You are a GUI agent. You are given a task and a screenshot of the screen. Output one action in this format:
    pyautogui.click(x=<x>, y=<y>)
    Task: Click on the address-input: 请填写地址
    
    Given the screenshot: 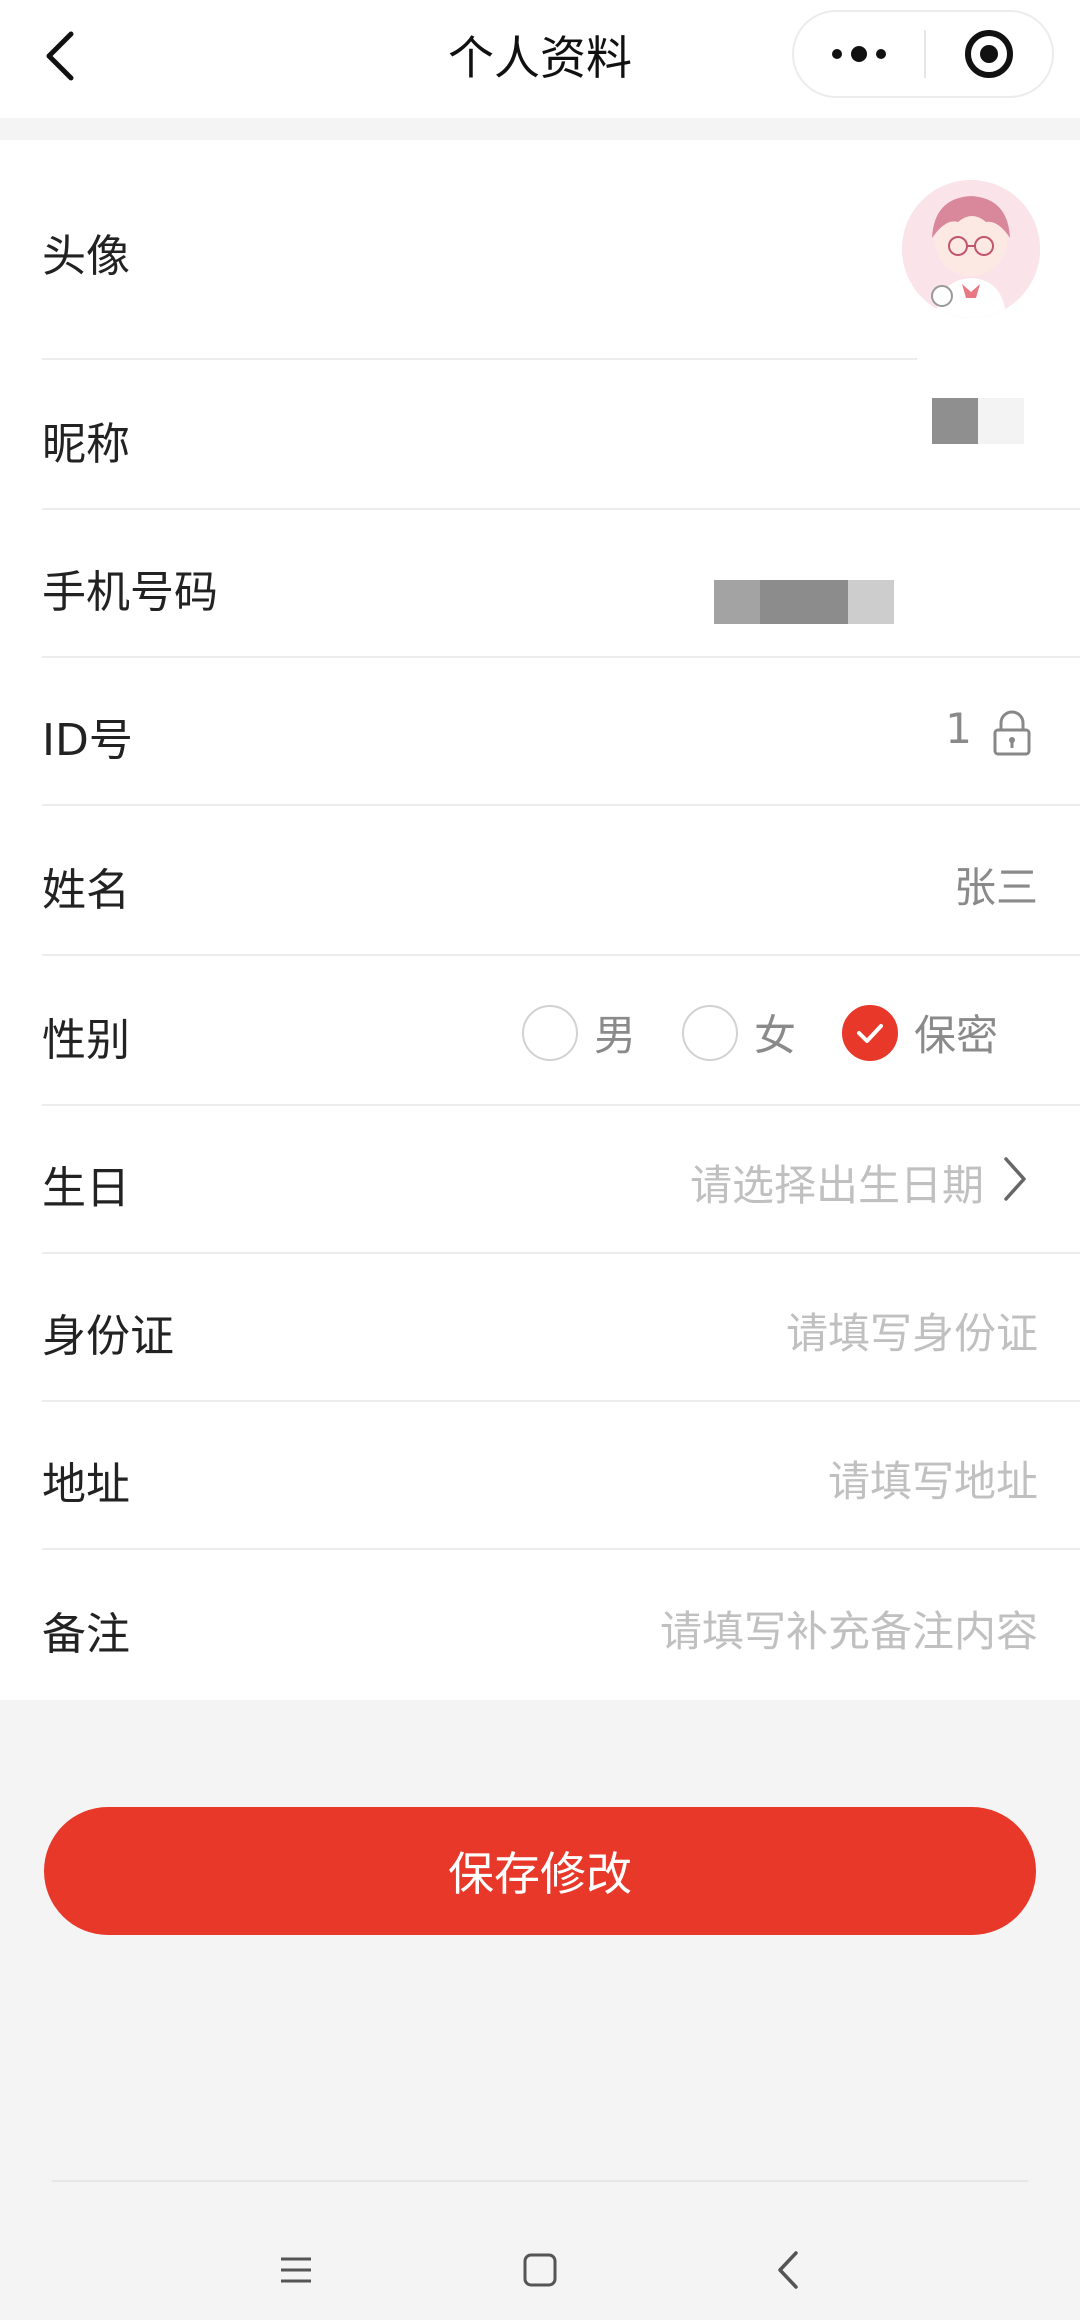 What is the action you would take?
    pyautogui.click(x=933, y=1478)
    